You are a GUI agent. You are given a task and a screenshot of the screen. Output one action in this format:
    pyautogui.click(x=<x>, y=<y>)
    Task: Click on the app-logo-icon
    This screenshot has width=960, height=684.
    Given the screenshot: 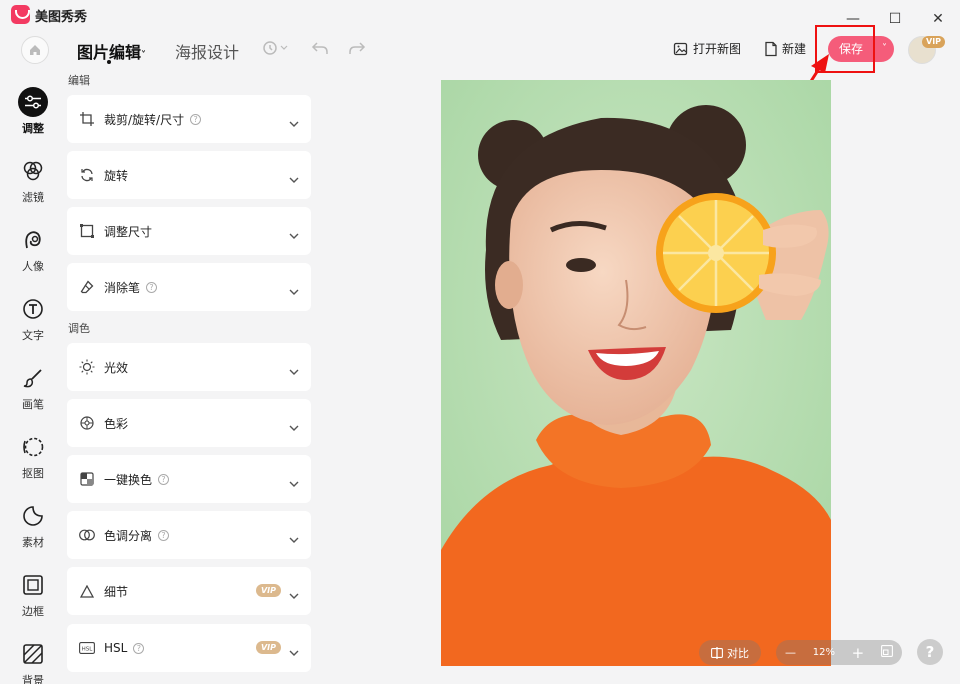 What is the action you would take?
    pyautogui.click(x=20, y=14)
    